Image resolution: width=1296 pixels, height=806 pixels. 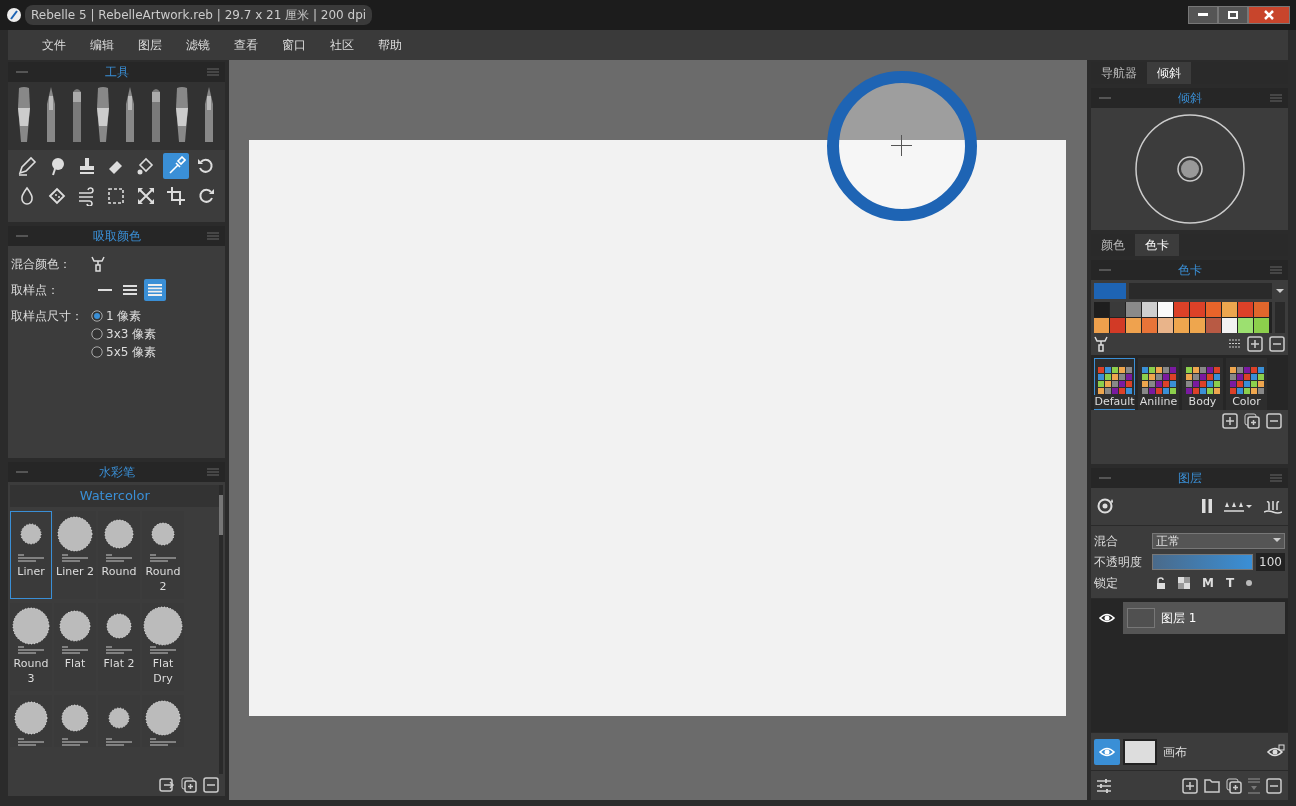 What do you see at coordinates (1249, 582) in the screenshot?
I see `dot-icon` at bounding box center [1249, 582].